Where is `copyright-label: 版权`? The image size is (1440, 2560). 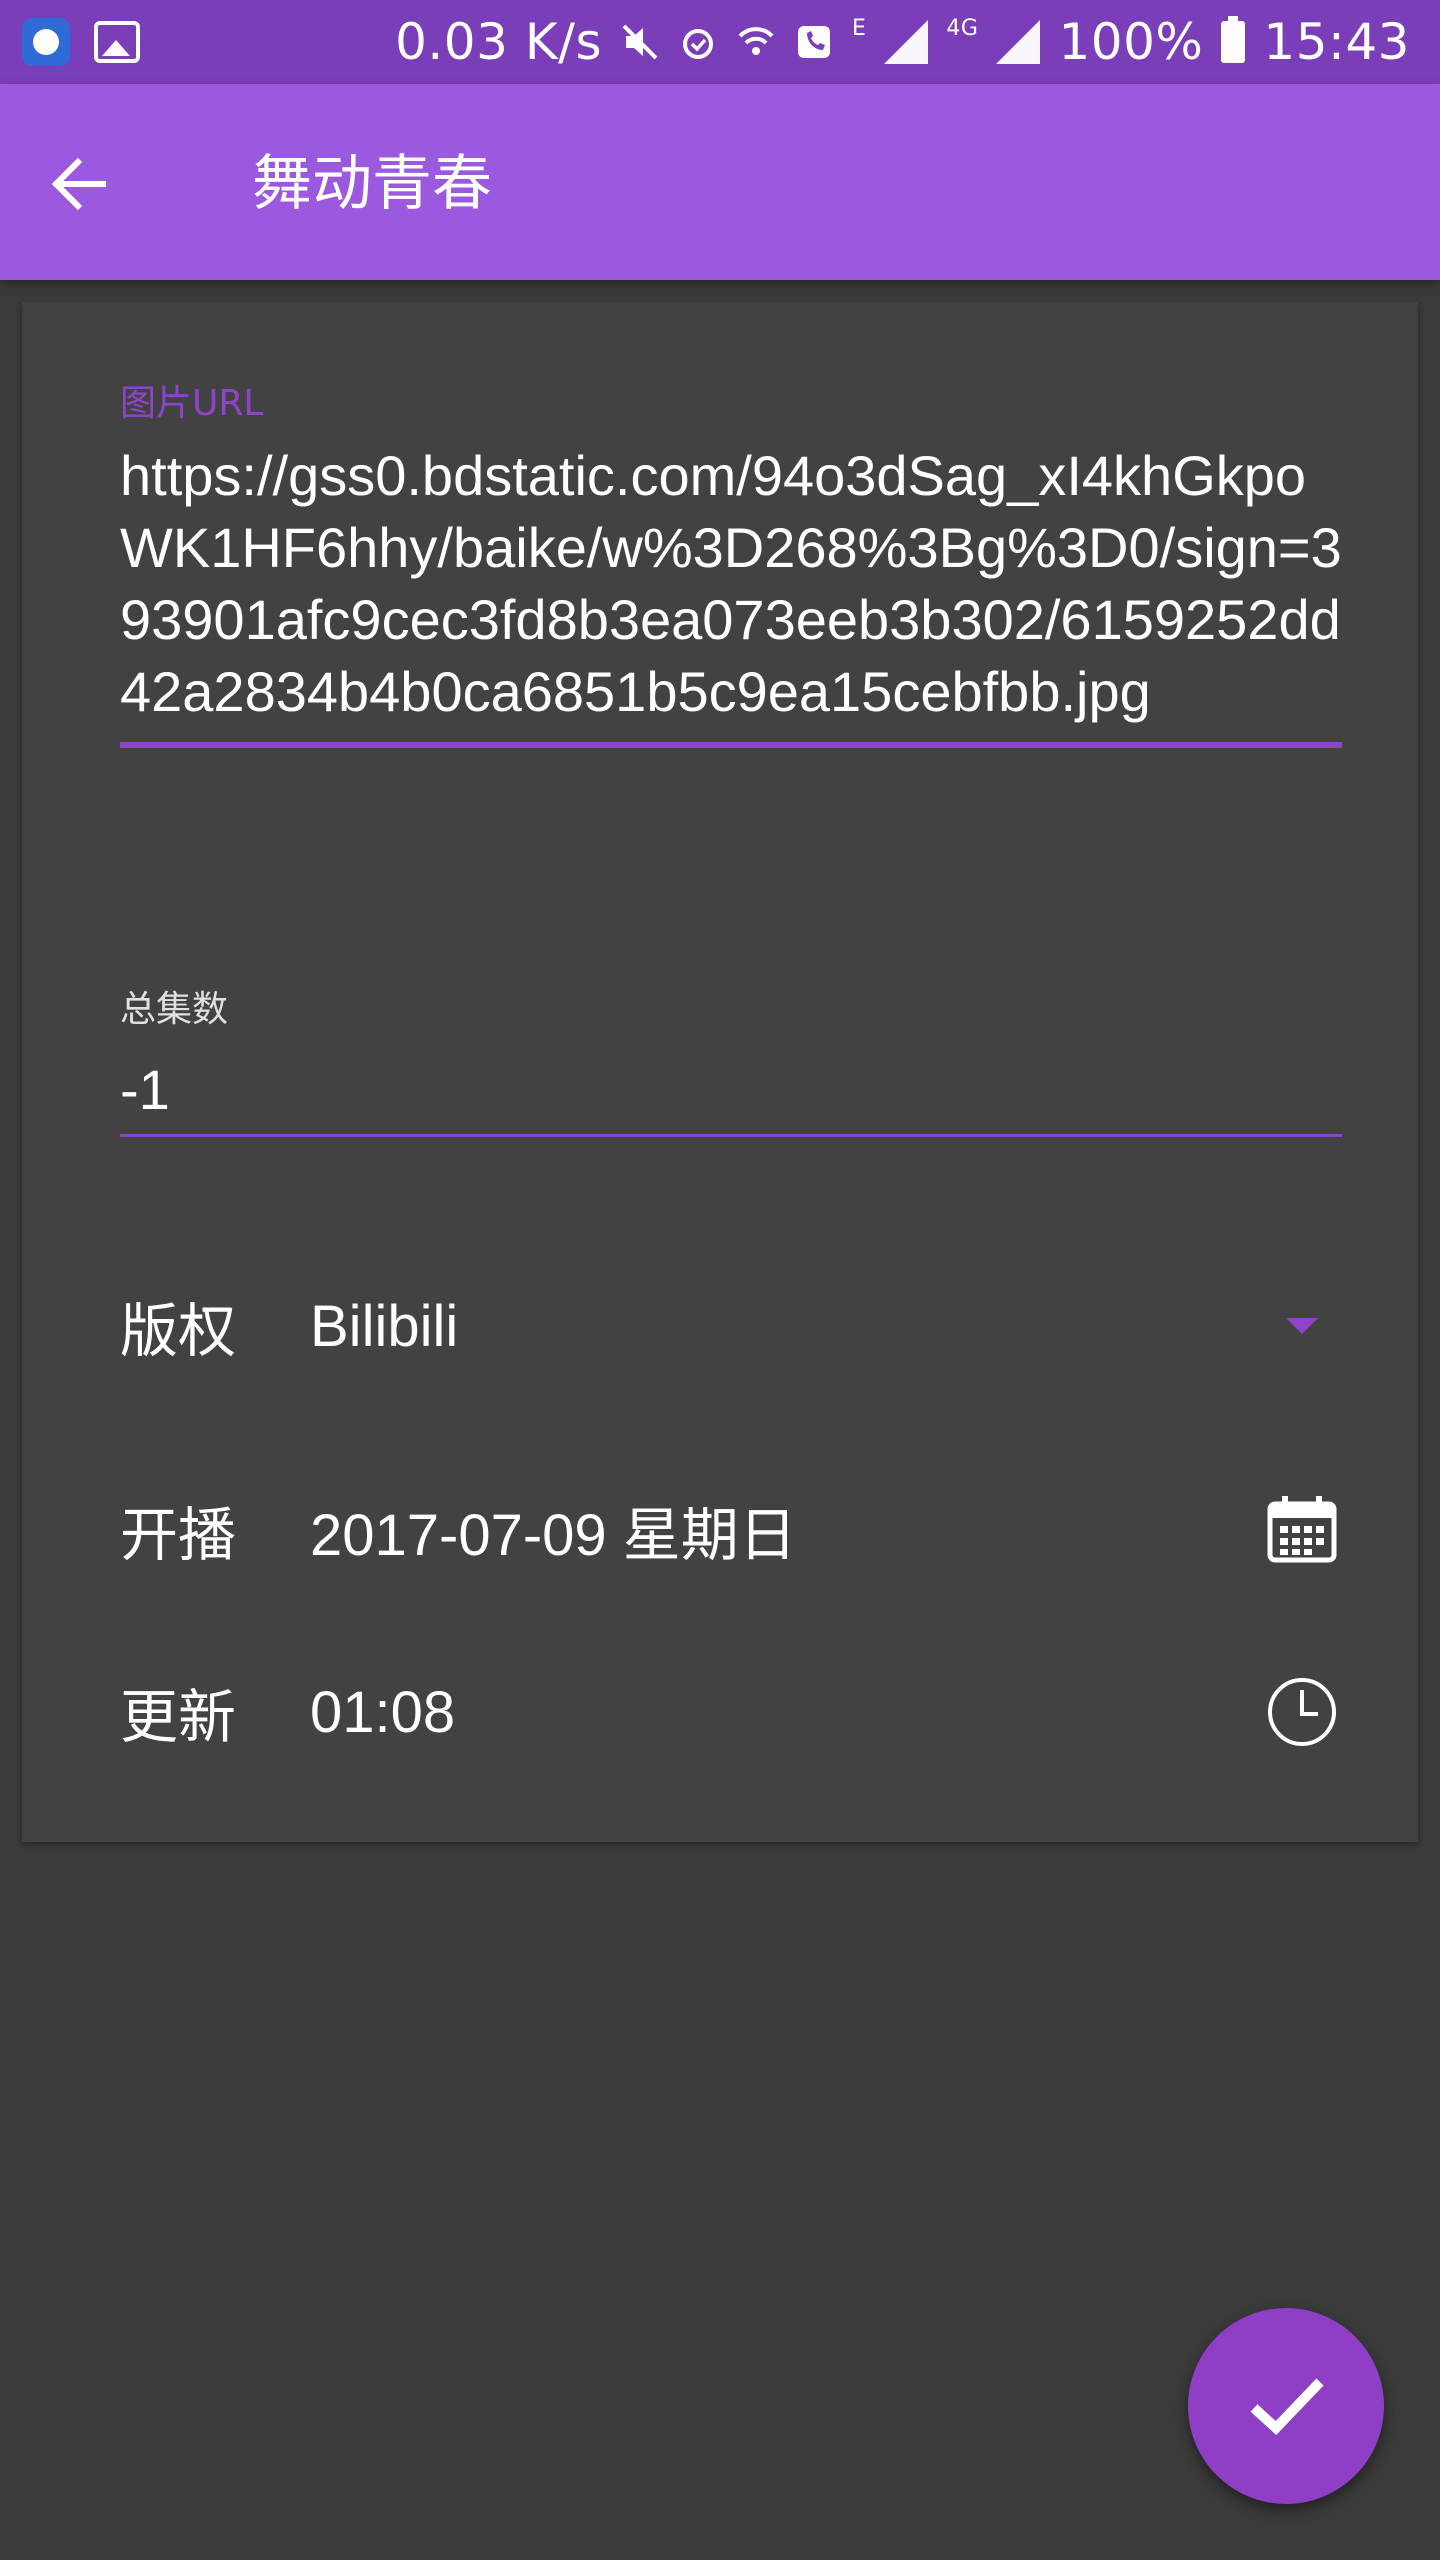
copyright-label: 版权 is located at coordinates (178, 1331).